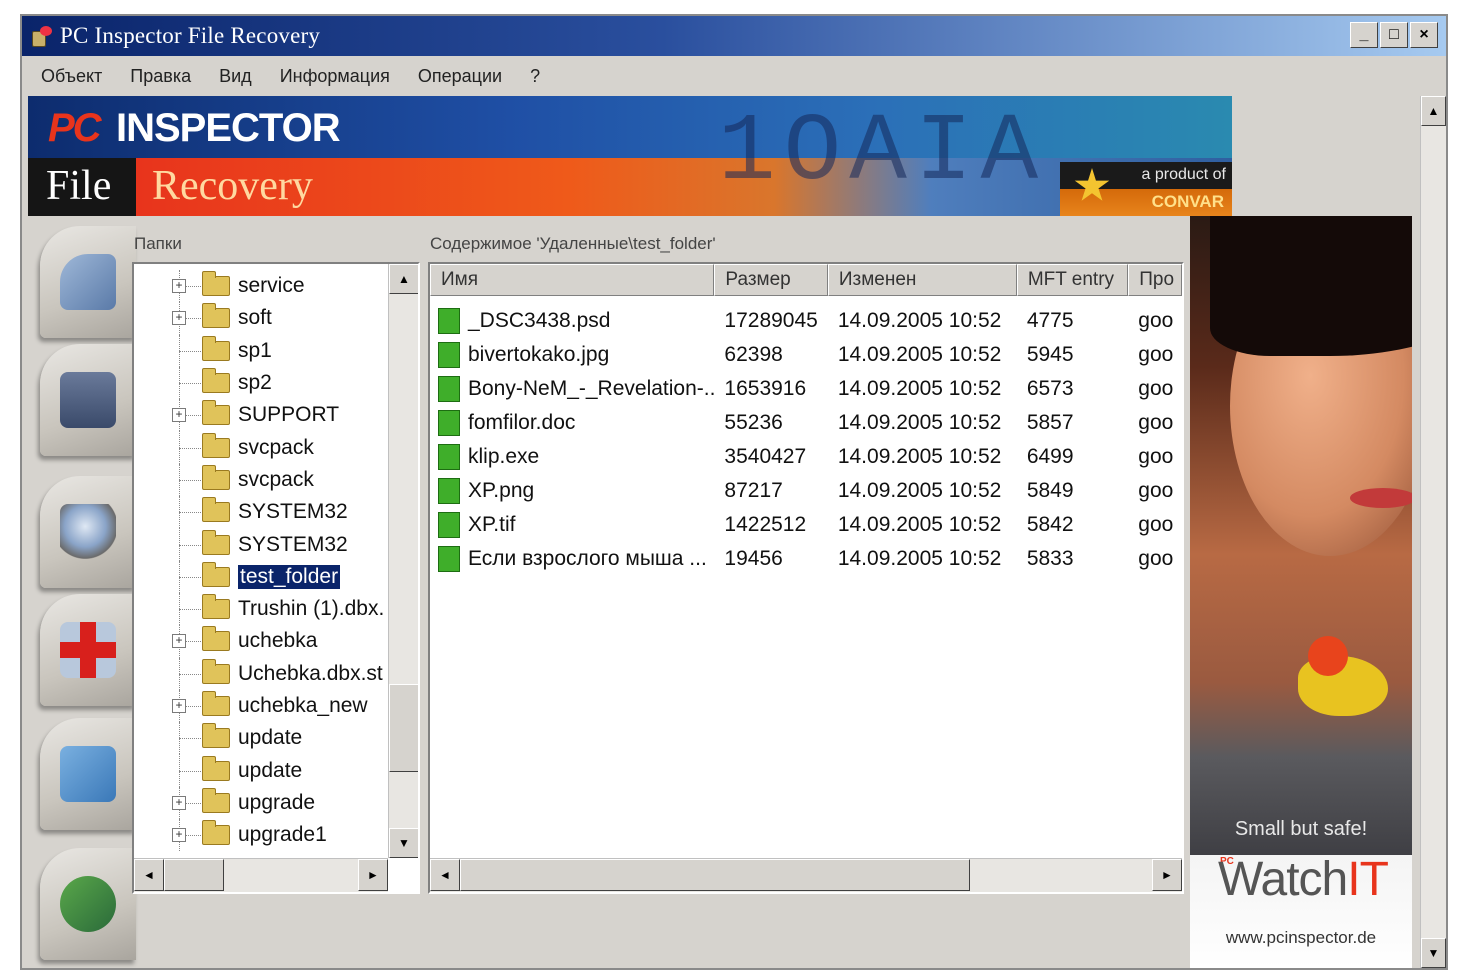 The height and width of the screenshot is (974, 1459). Describe the element at coordinates (71, 76) in the screenshot. I see `menu-object: Объект` at that location.